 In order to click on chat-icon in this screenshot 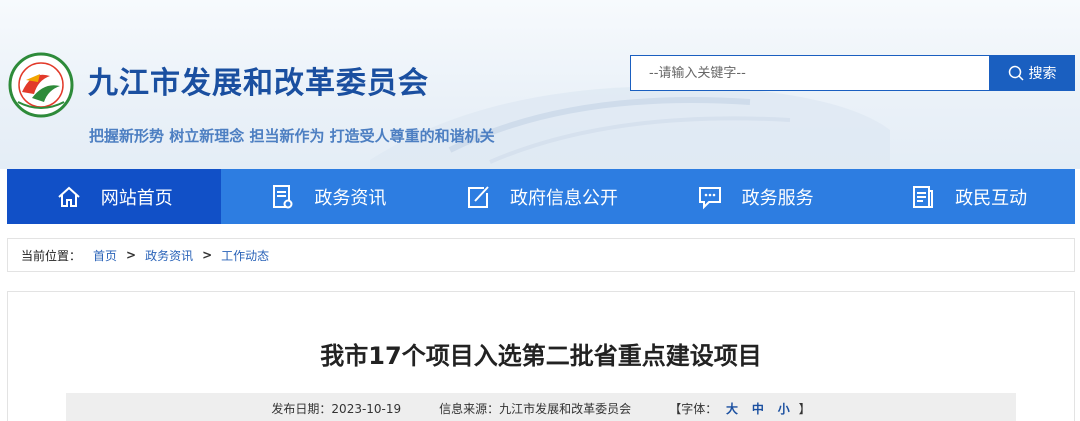, I will do `click(709, 197)`.